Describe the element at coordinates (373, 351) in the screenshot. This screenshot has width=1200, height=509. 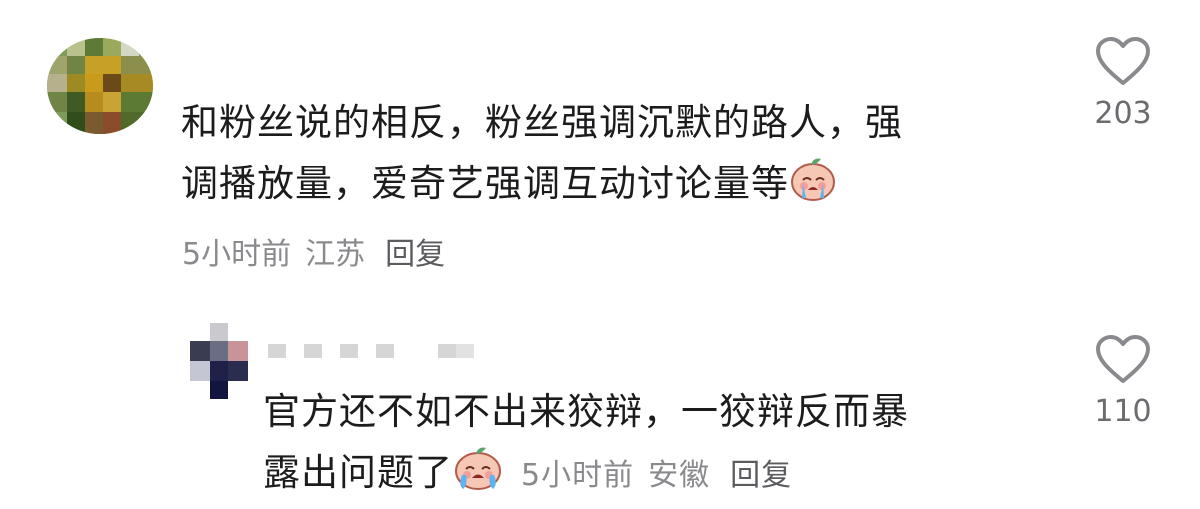
I see `username-obscured` at that location.